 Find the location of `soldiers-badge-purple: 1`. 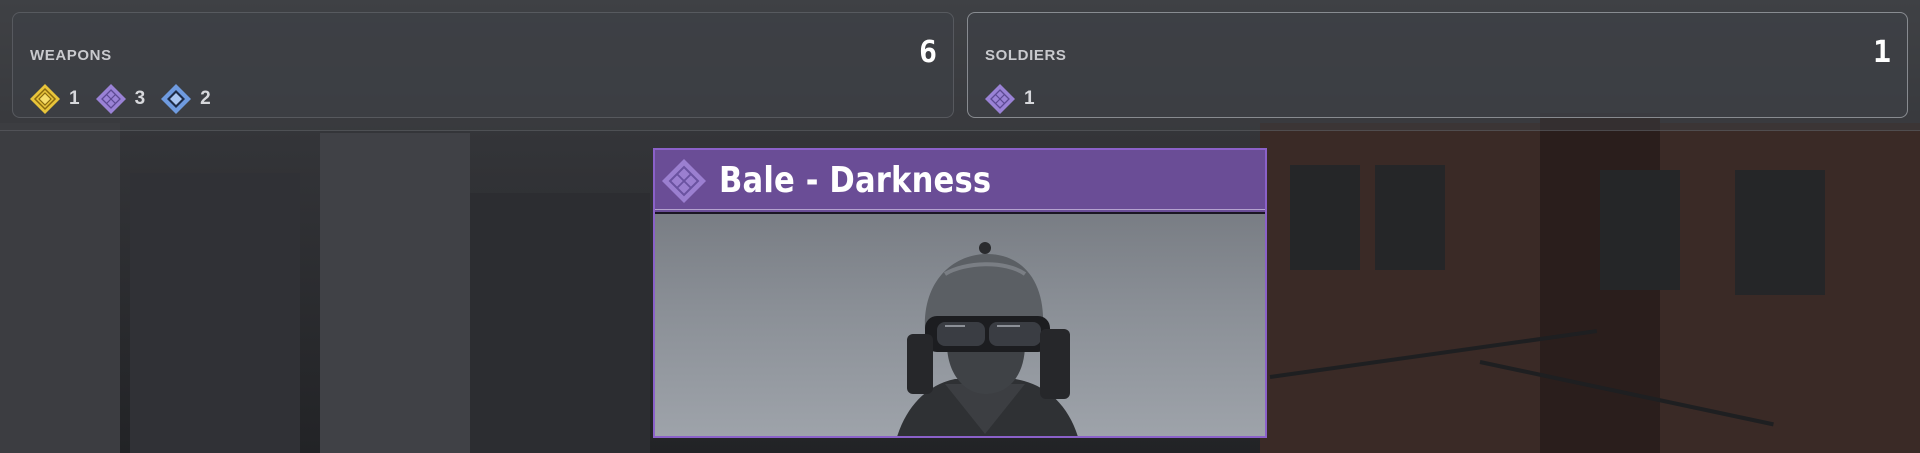

soldiers-badge-purple: 1 is located at coordinates (1009, 99).